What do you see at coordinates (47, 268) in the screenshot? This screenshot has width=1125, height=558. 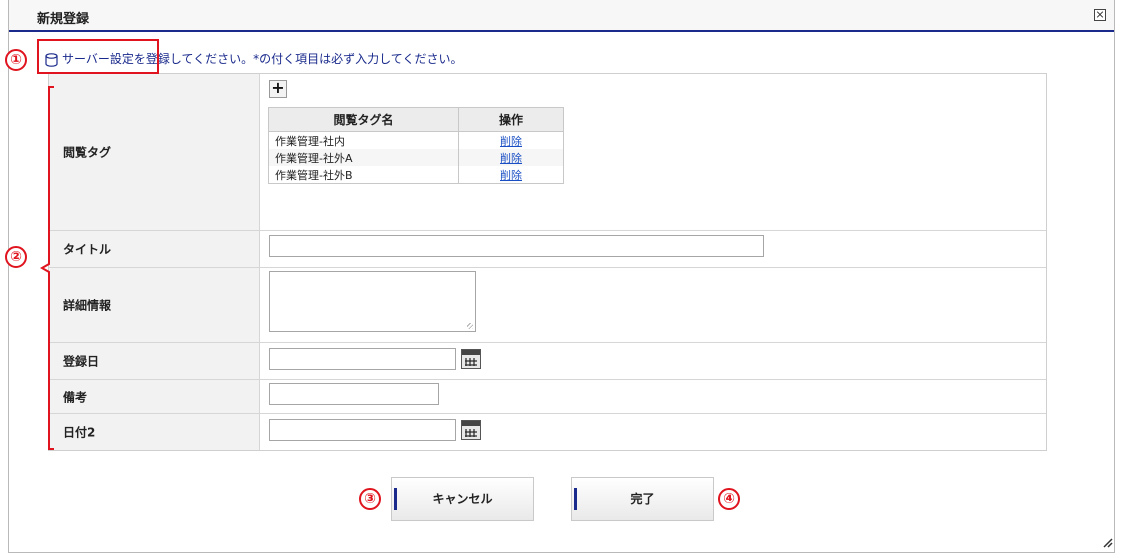 I see `annotation-bracket` at bounding box center [47, 268].